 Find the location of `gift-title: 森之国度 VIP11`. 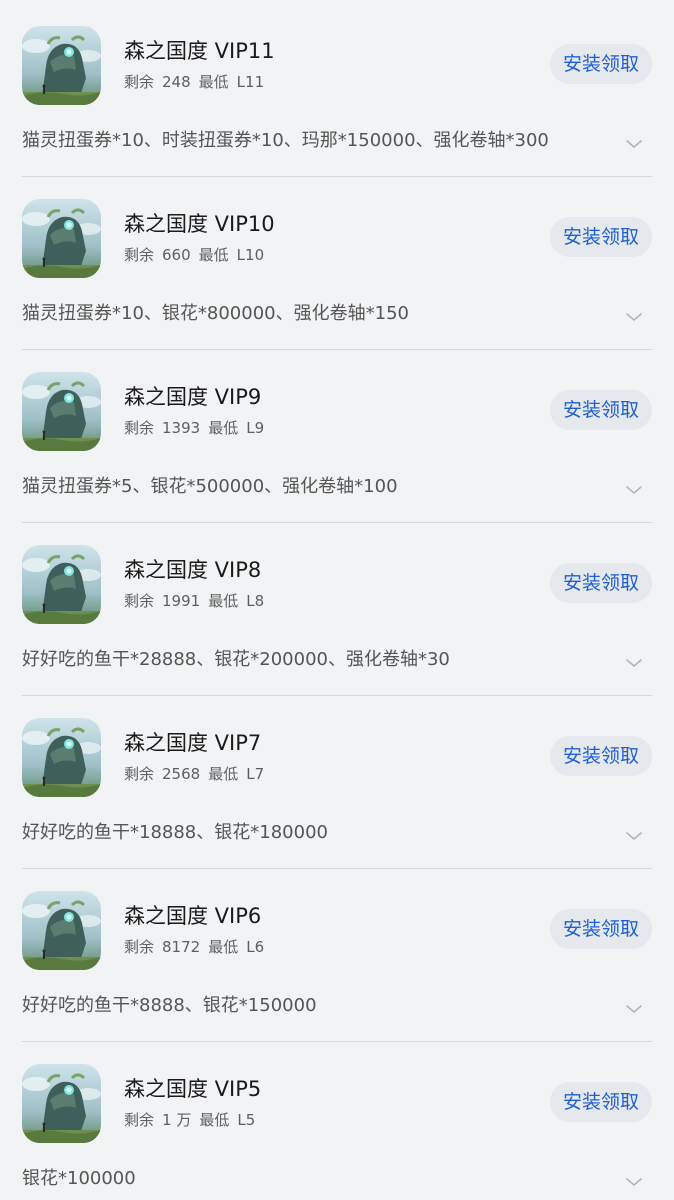

gift-title: 森之国度 VIP11 is located at coordinates (199, 51).